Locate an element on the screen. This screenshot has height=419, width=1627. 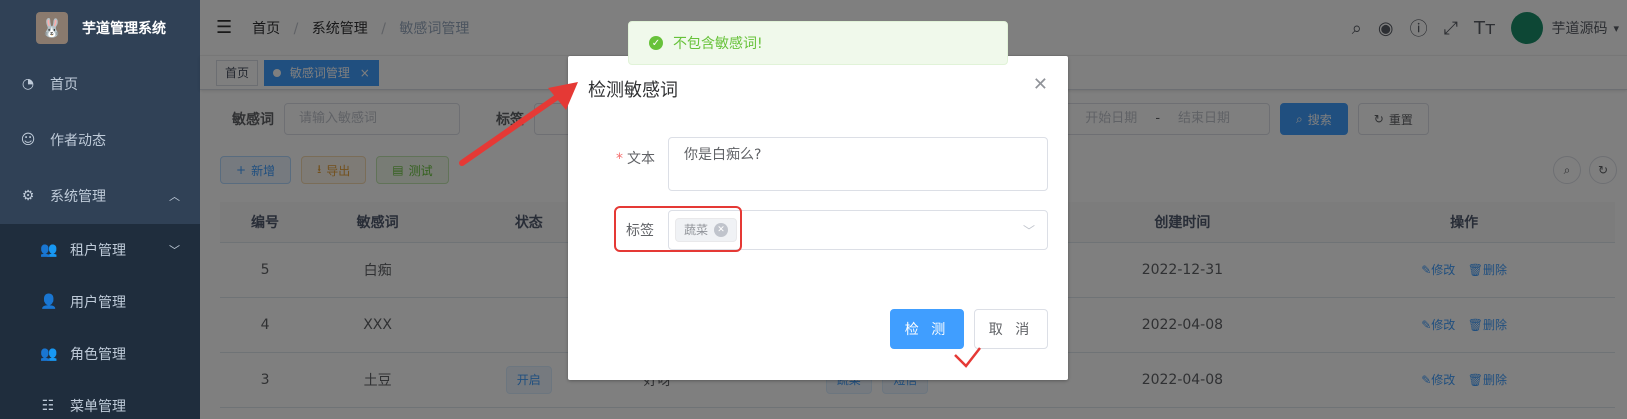
user-icon: 👤 is located at coordinates (49, 302).